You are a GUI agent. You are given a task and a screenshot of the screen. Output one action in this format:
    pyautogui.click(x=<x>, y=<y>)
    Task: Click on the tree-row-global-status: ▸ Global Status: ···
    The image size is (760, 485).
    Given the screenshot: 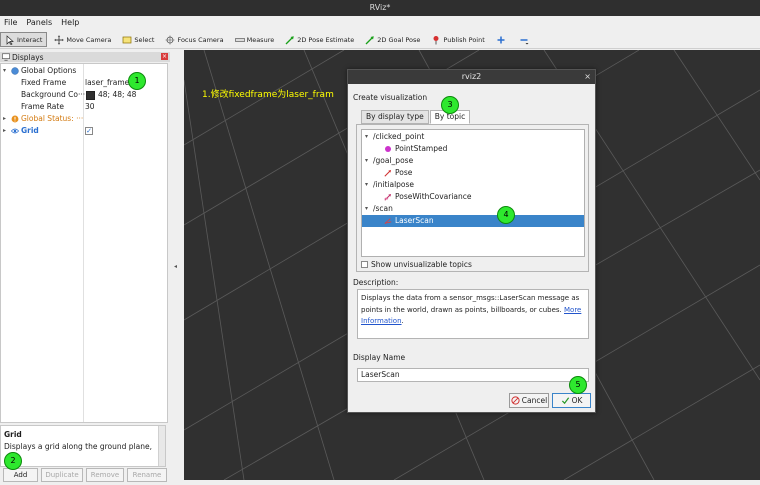 What is the action you would take?
    pyautogui.click(x=84, y=119)
    